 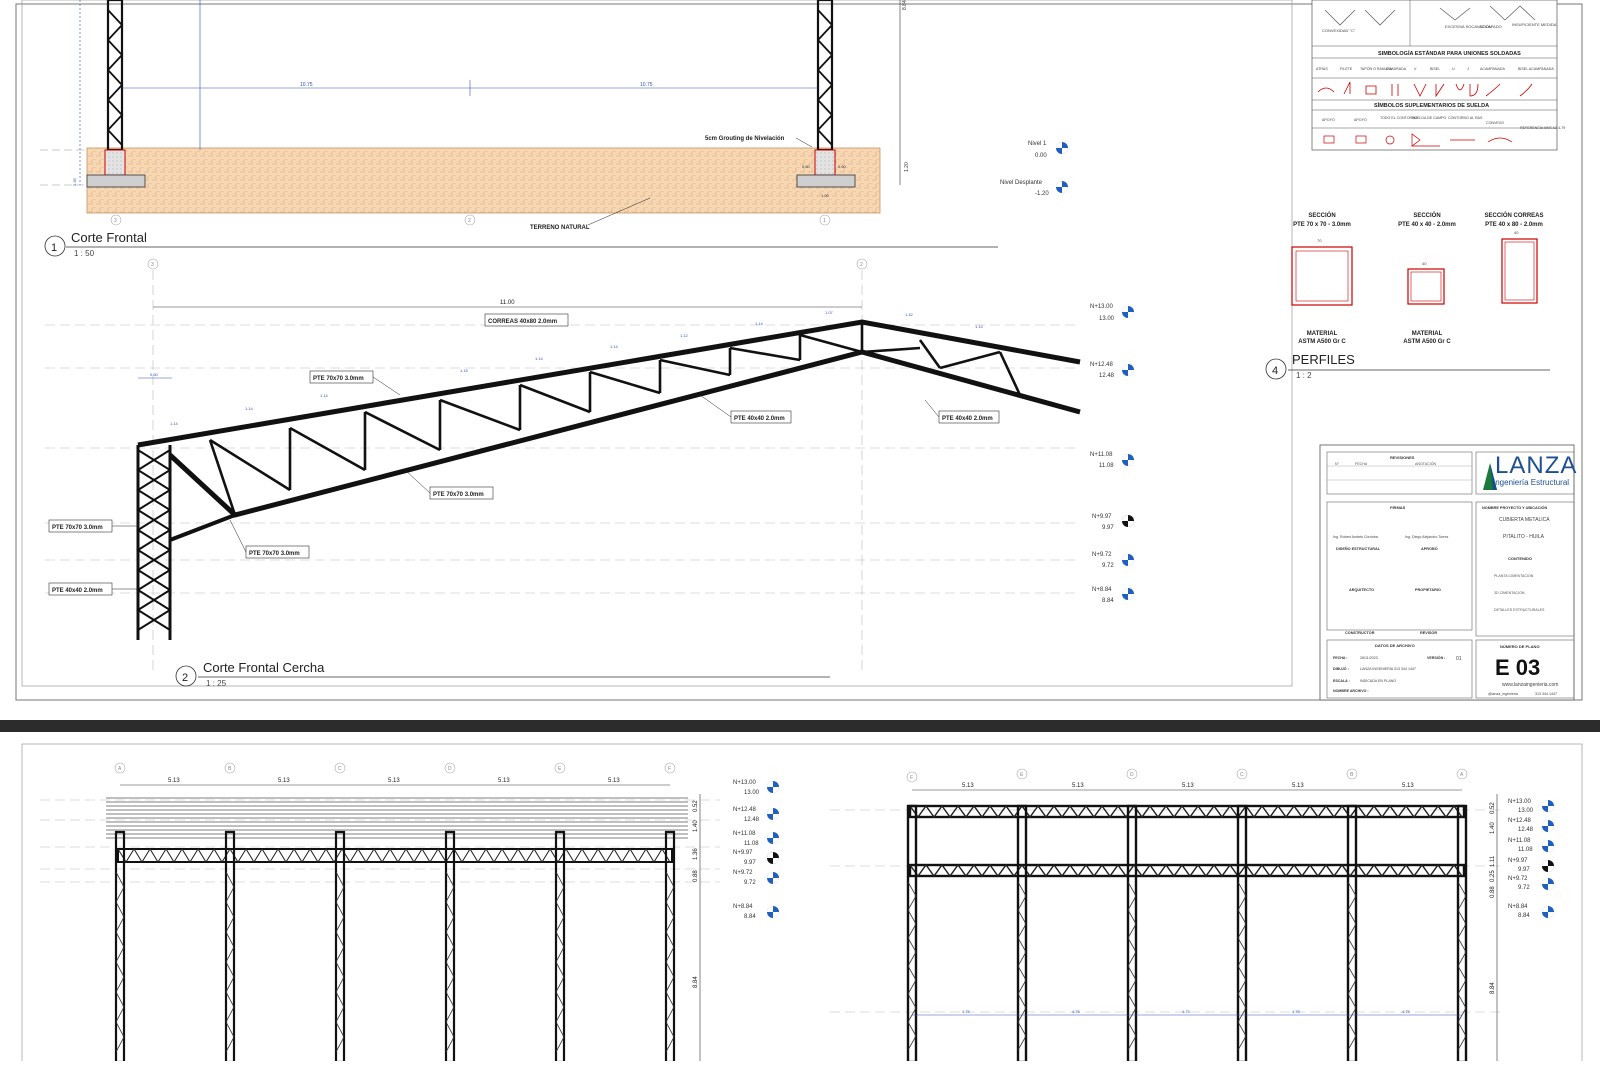 What do you see at coordinates (1360, 120) in the screenshot?
I see `weld-sup-col: APOYO` at bounding box center [1360, 120].